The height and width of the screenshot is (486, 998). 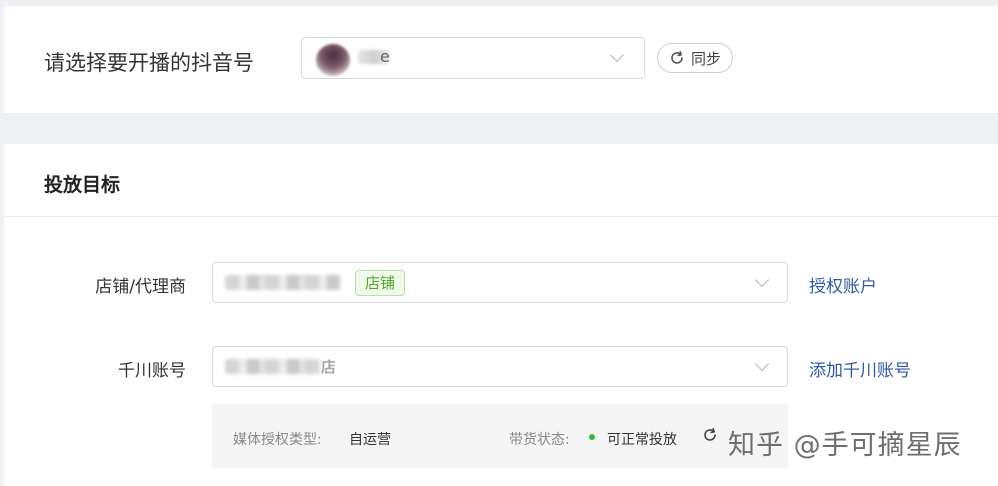 What do you see at coordinates (152, 371) in the screenshot?
I see `qianchuan-label: 千川账号` at bounding box center [152, 371].